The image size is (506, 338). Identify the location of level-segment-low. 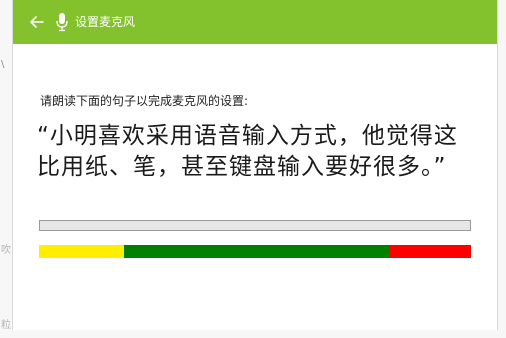
(82, 251).